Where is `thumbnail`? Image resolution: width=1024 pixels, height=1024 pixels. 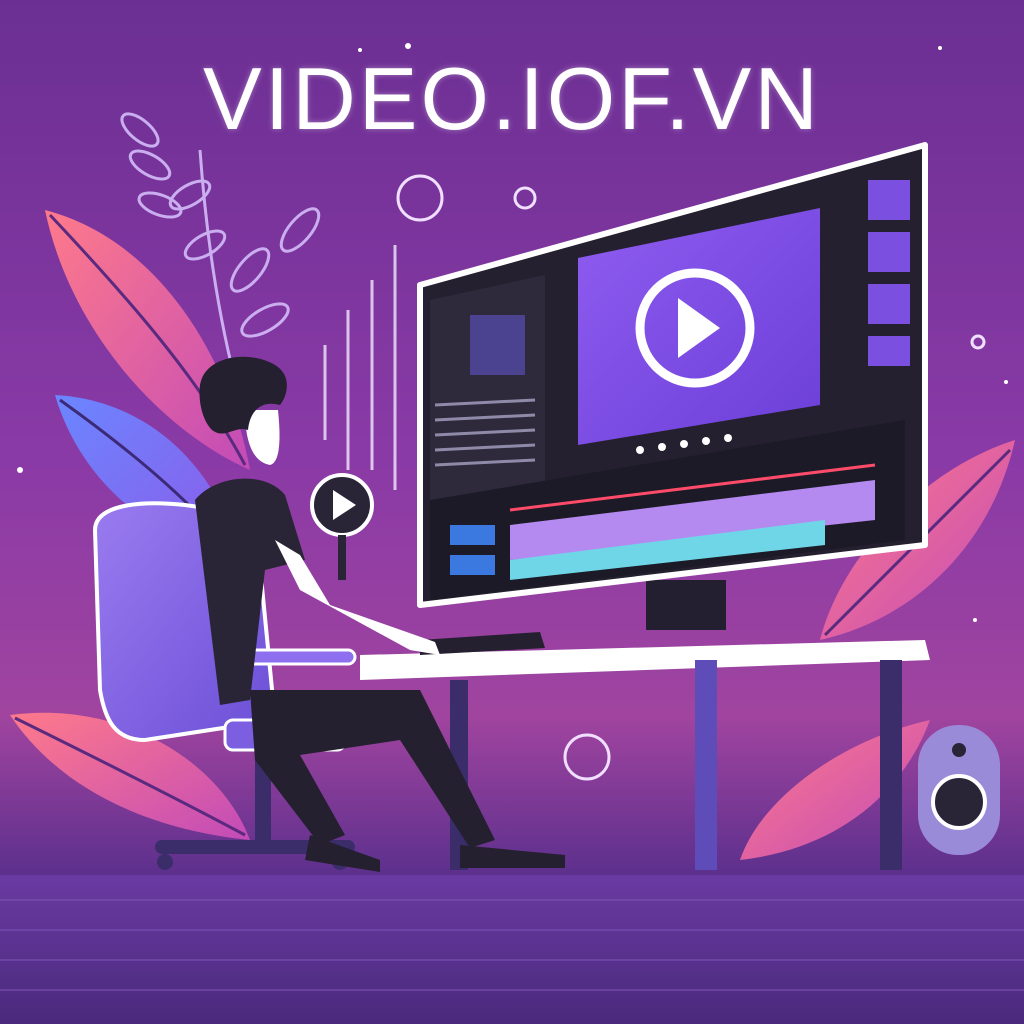 thumbnail is located at coordinates (497, 345).